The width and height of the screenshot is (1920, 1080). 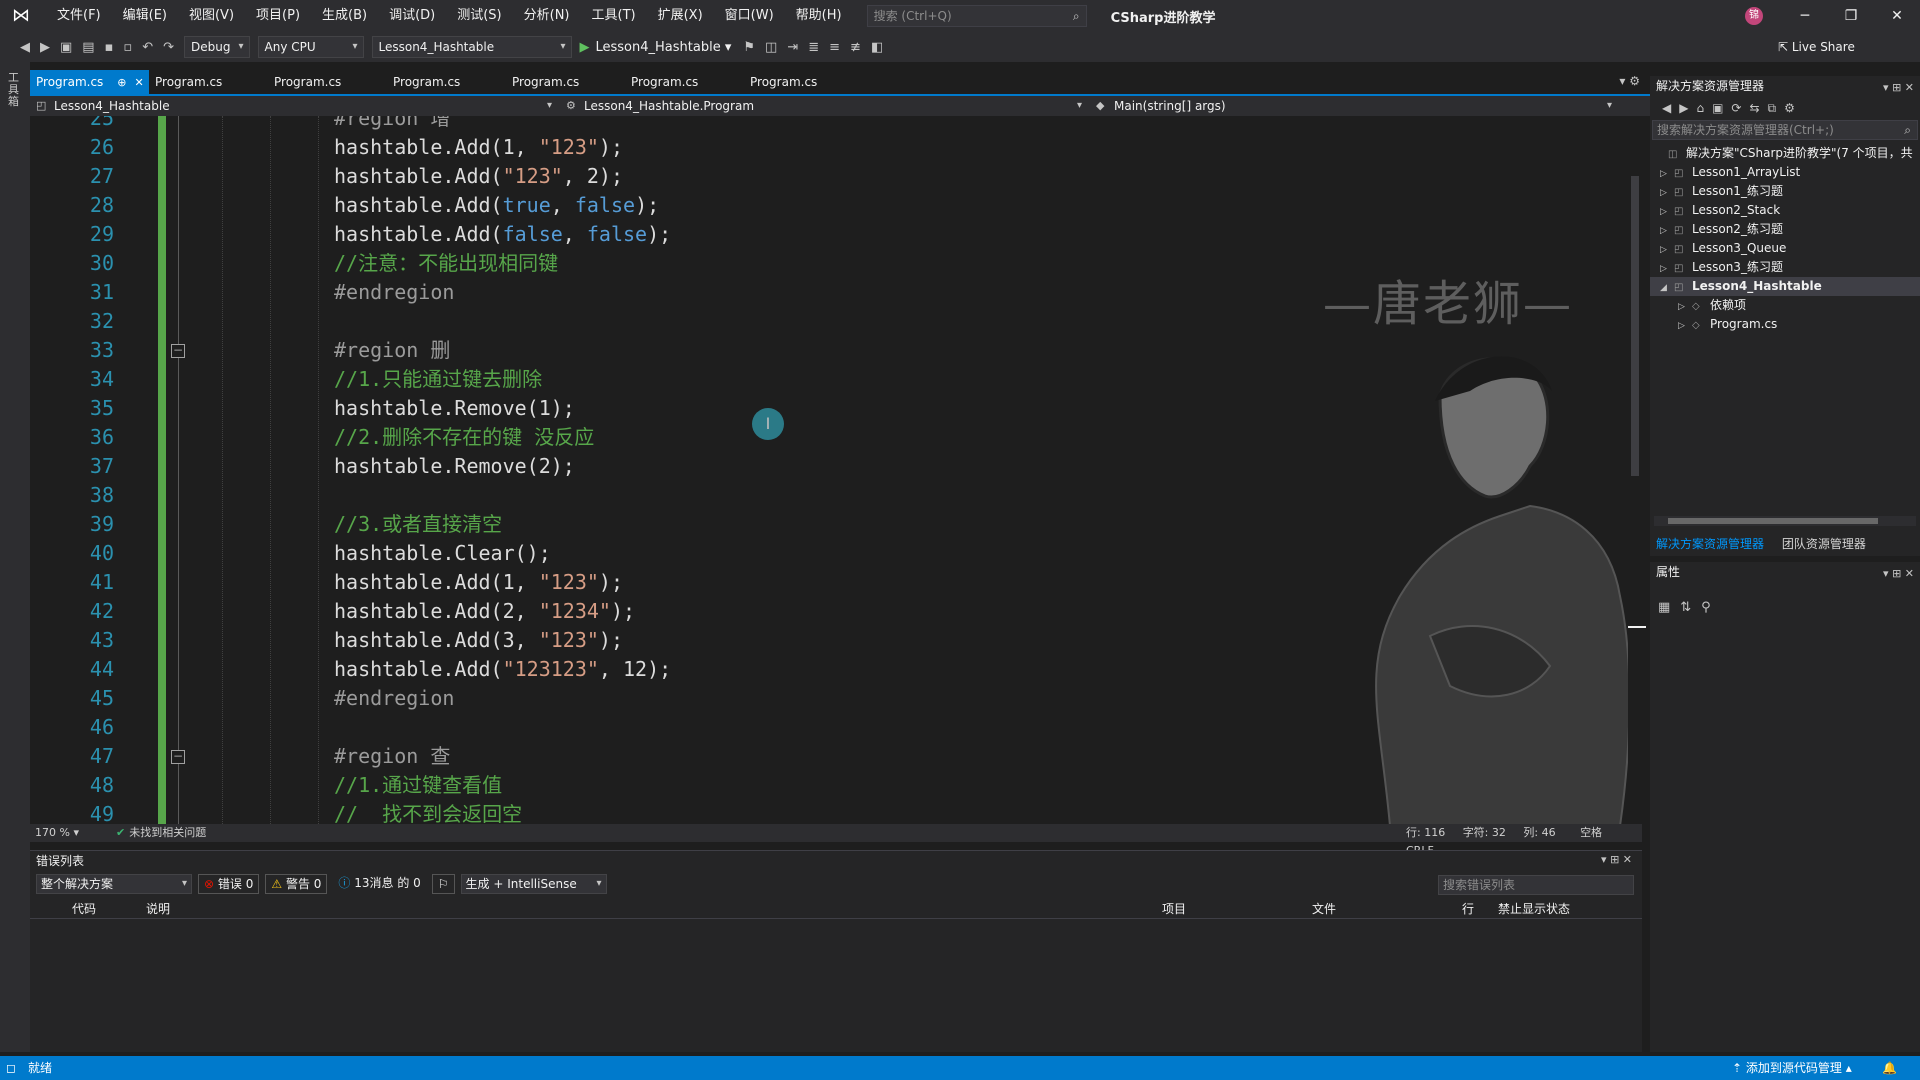 What do you see at coordinates (1685, 326) in the screenshot?
I see `collapsed-arrow-icon: ▷` at bounding box center [1685, 326].